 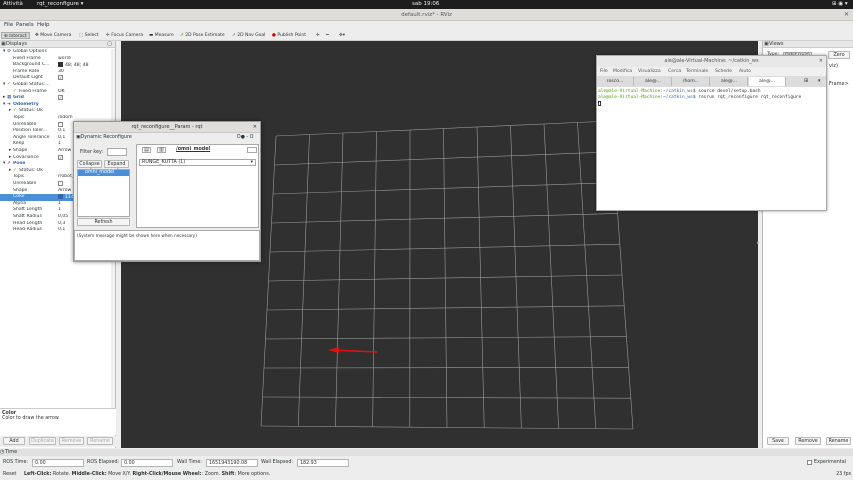 I want to click on refresh-button: Refresh, so click(x=103, y=222).